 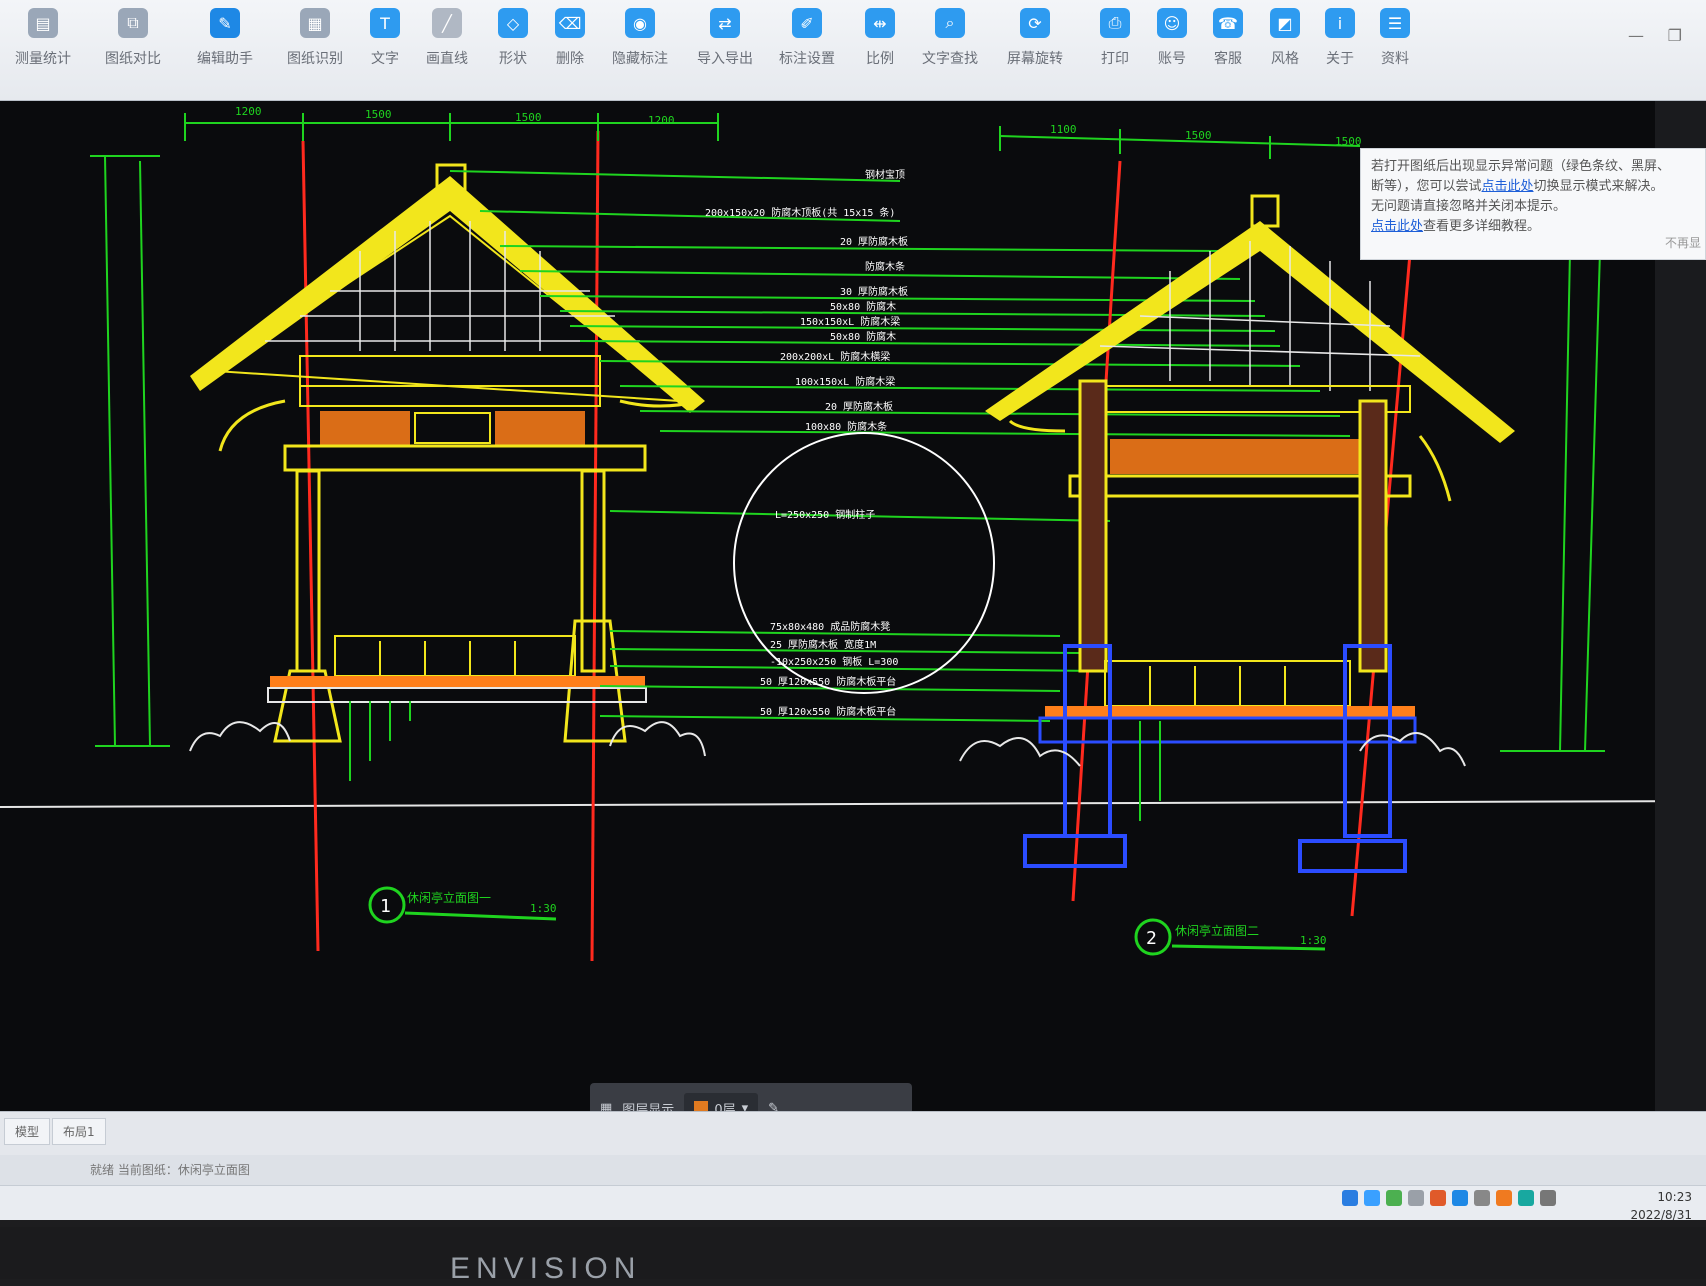 I want to click on tool-label: 画直线, so click(x=447, y=59).